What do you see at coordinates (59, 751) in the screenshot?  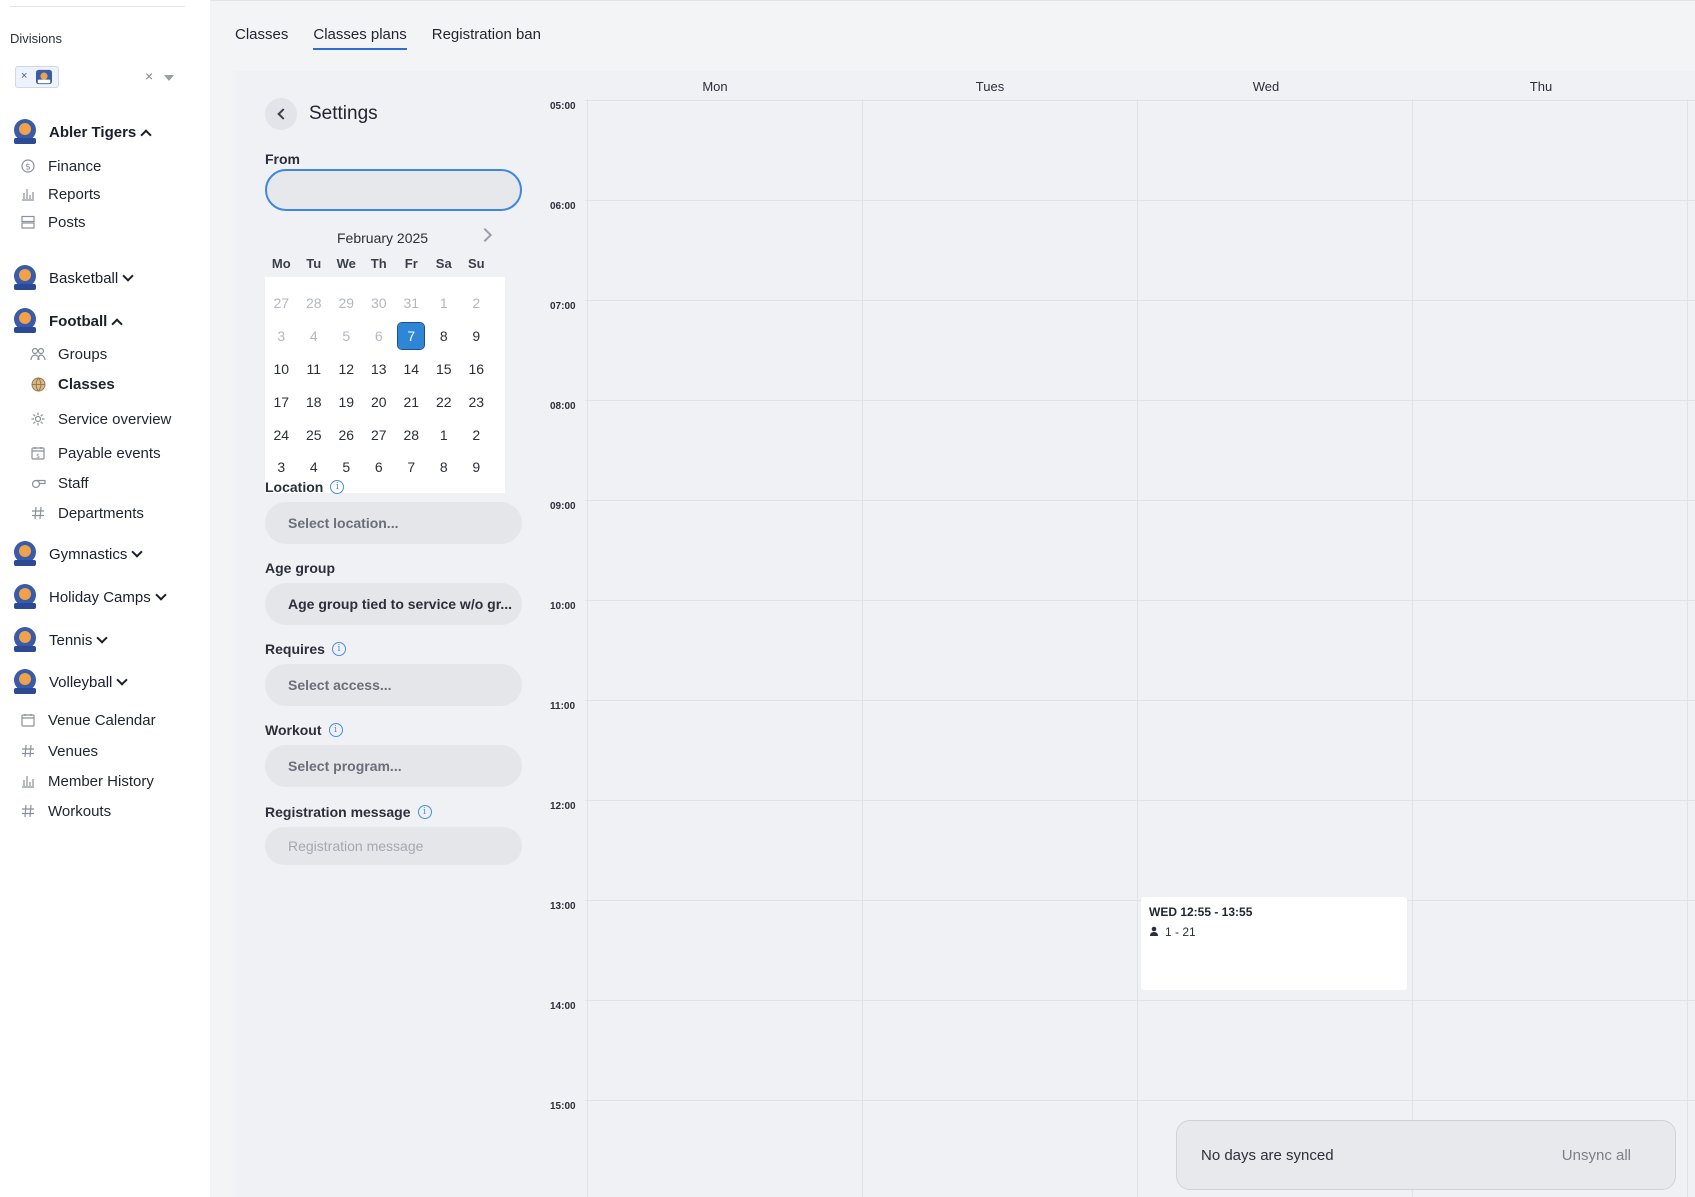 I see `sidebar-item-venues: Venues` at bounding box center [59, 751].